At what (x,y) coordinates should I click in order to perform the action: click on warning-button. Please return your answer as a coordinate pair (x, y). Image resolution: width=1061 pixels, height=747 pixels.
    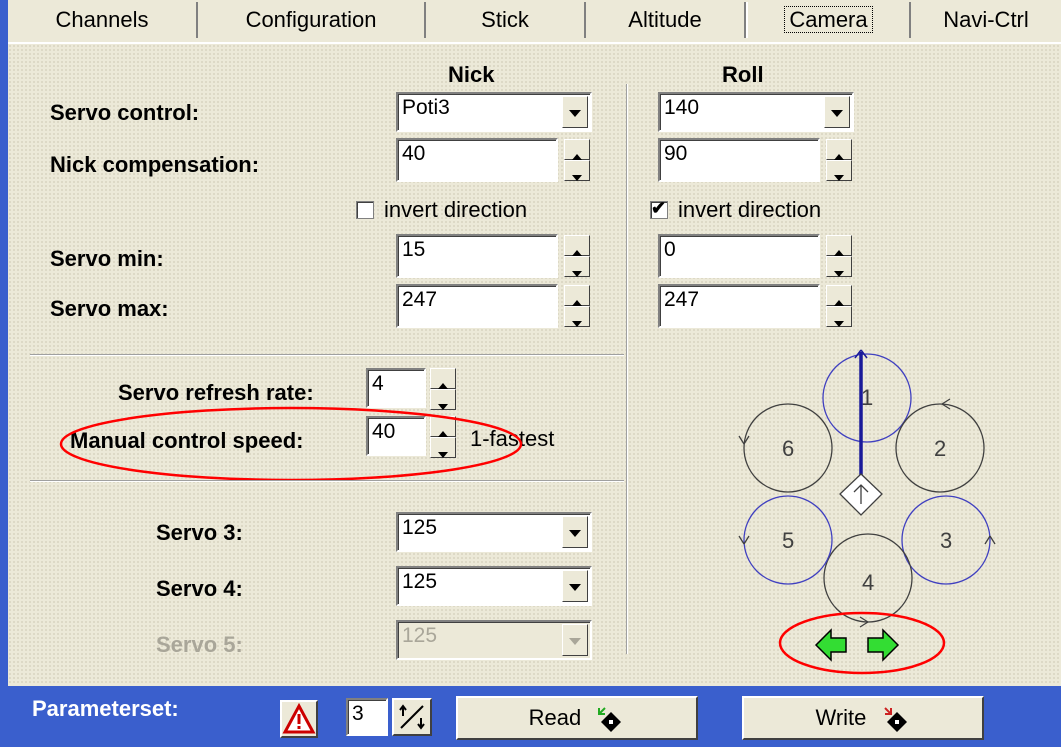
    Looking at the image, I should click on (299, 719).